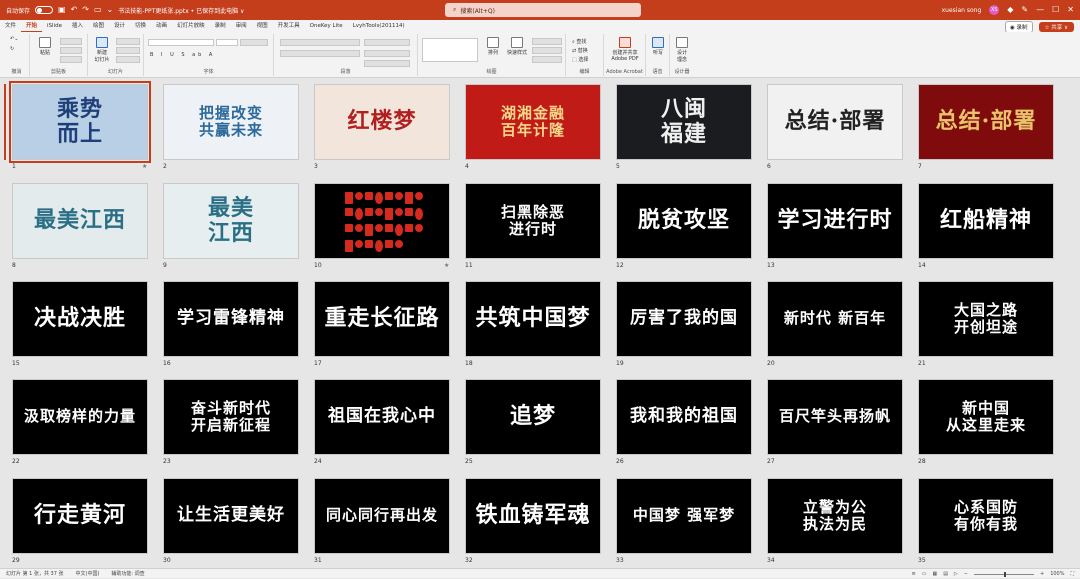  Describe the element at coordinates (320, 42) in the screenshot. I see `list-buttons` at that location.